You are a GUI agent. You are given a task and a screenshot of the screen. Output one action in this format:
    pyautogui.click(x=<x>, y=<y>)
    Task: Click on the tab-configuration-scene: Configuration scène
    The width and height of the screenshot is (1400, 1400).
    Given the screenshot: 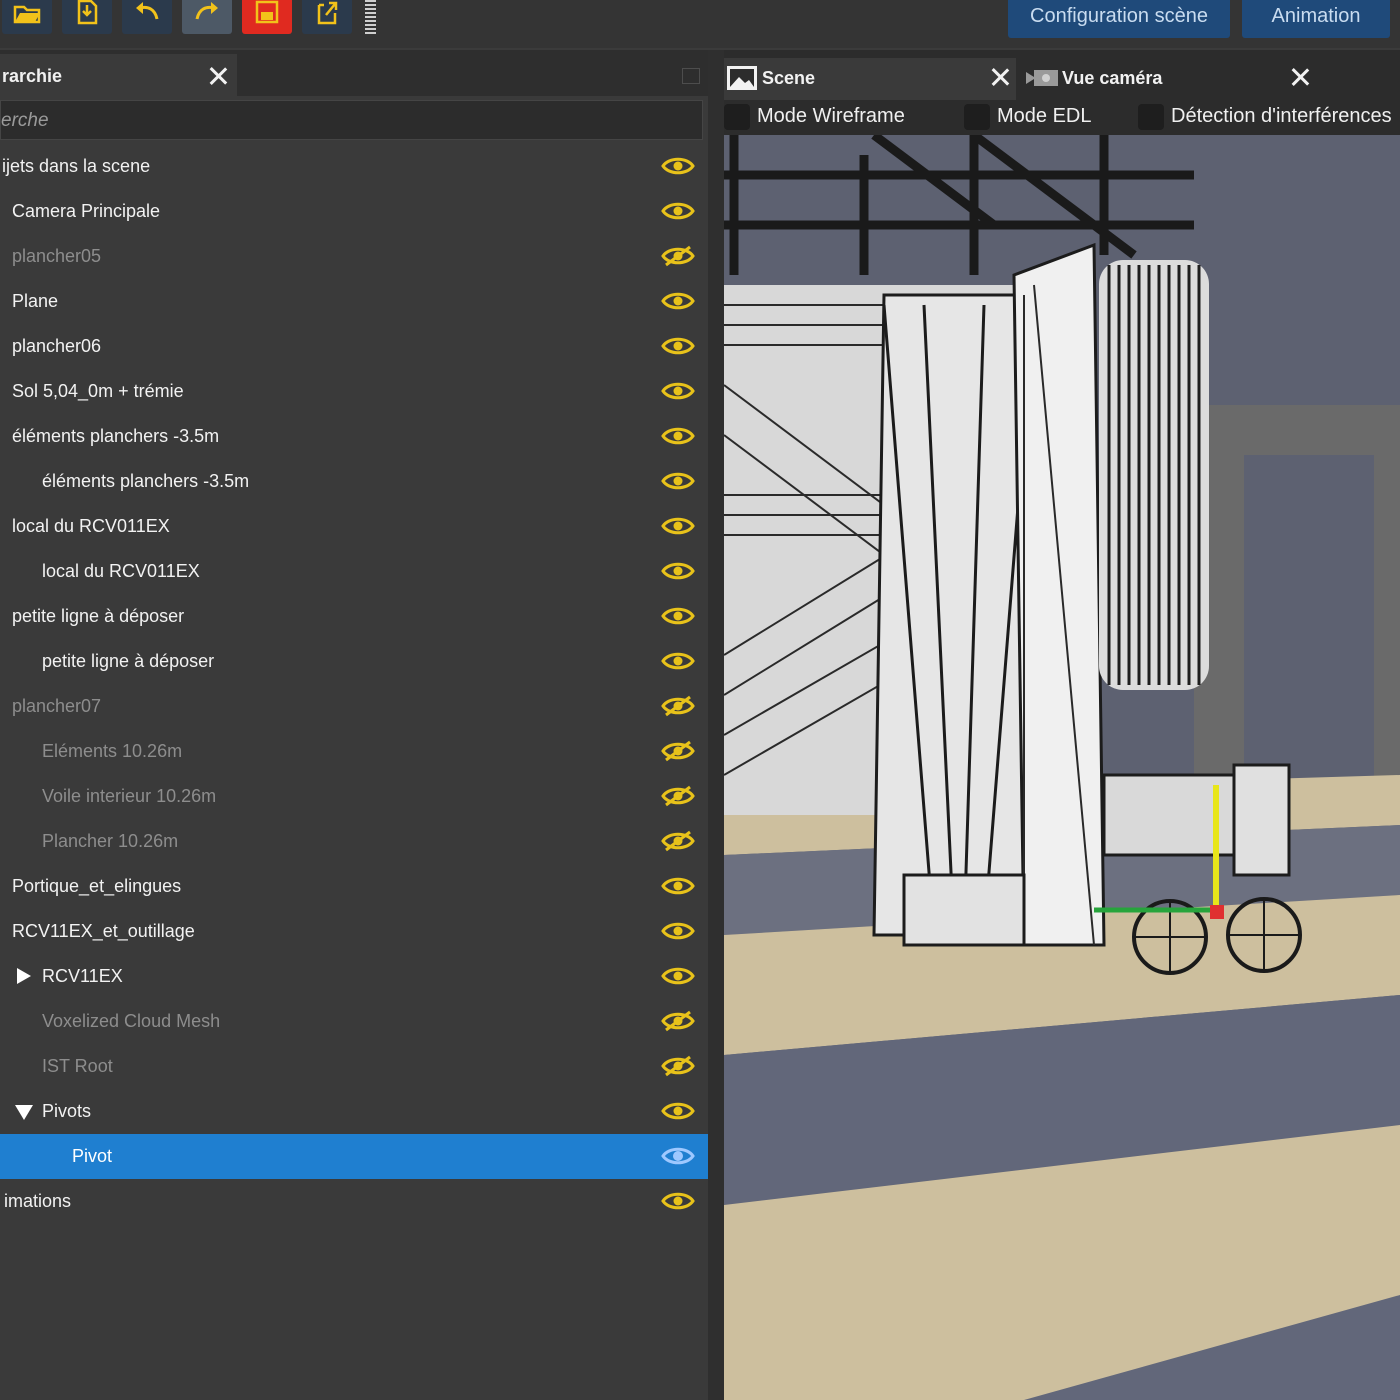 What is the action you would take?
    pyautogui.click(x=1119, y=19)
    